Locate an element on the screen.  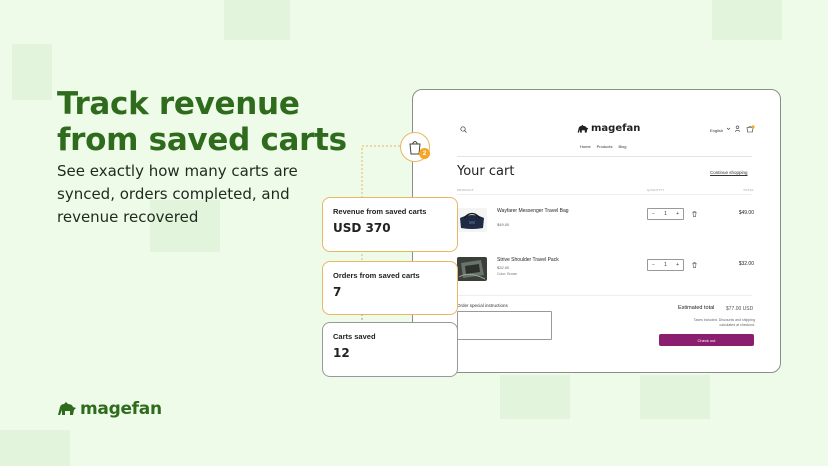
store-logo: magefan is located at coordinates (608, 128).